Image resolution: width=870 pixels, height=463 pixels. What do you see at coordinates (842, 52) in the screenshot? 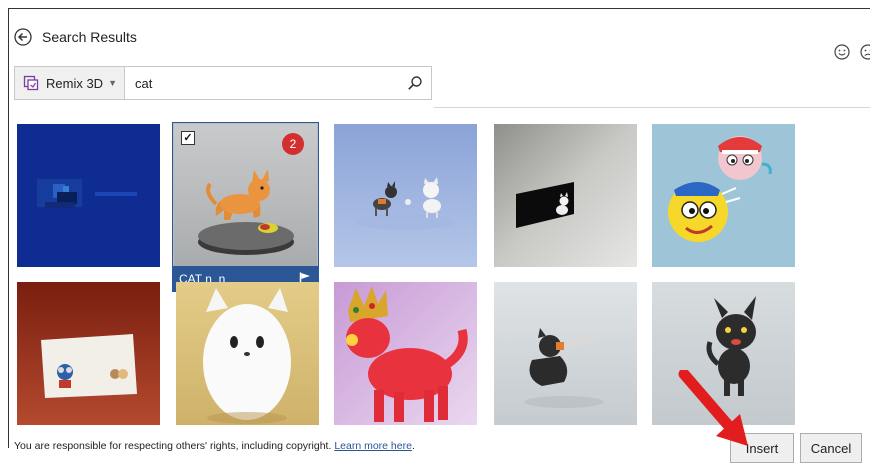
I see `smiley-feedback-icon` at bounding box center [842, 52].